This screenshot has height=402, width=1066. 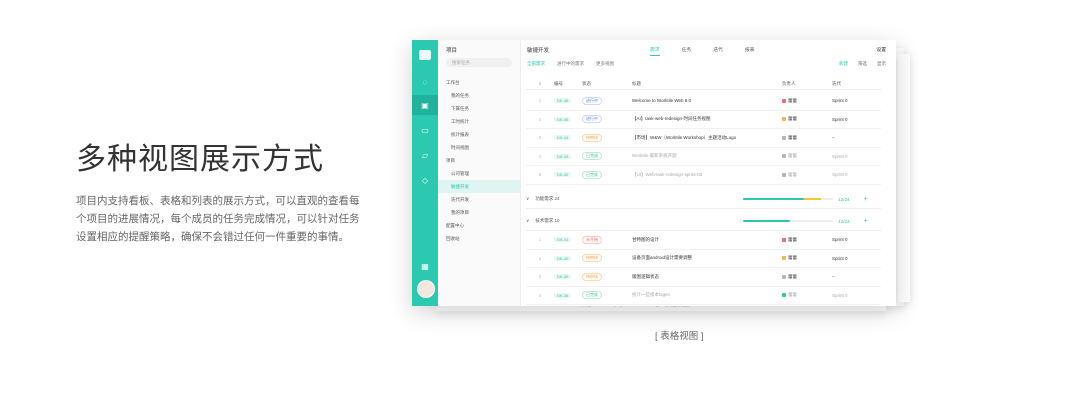 I want to click on select-all-icon: ○, so click(x=540, y=83).